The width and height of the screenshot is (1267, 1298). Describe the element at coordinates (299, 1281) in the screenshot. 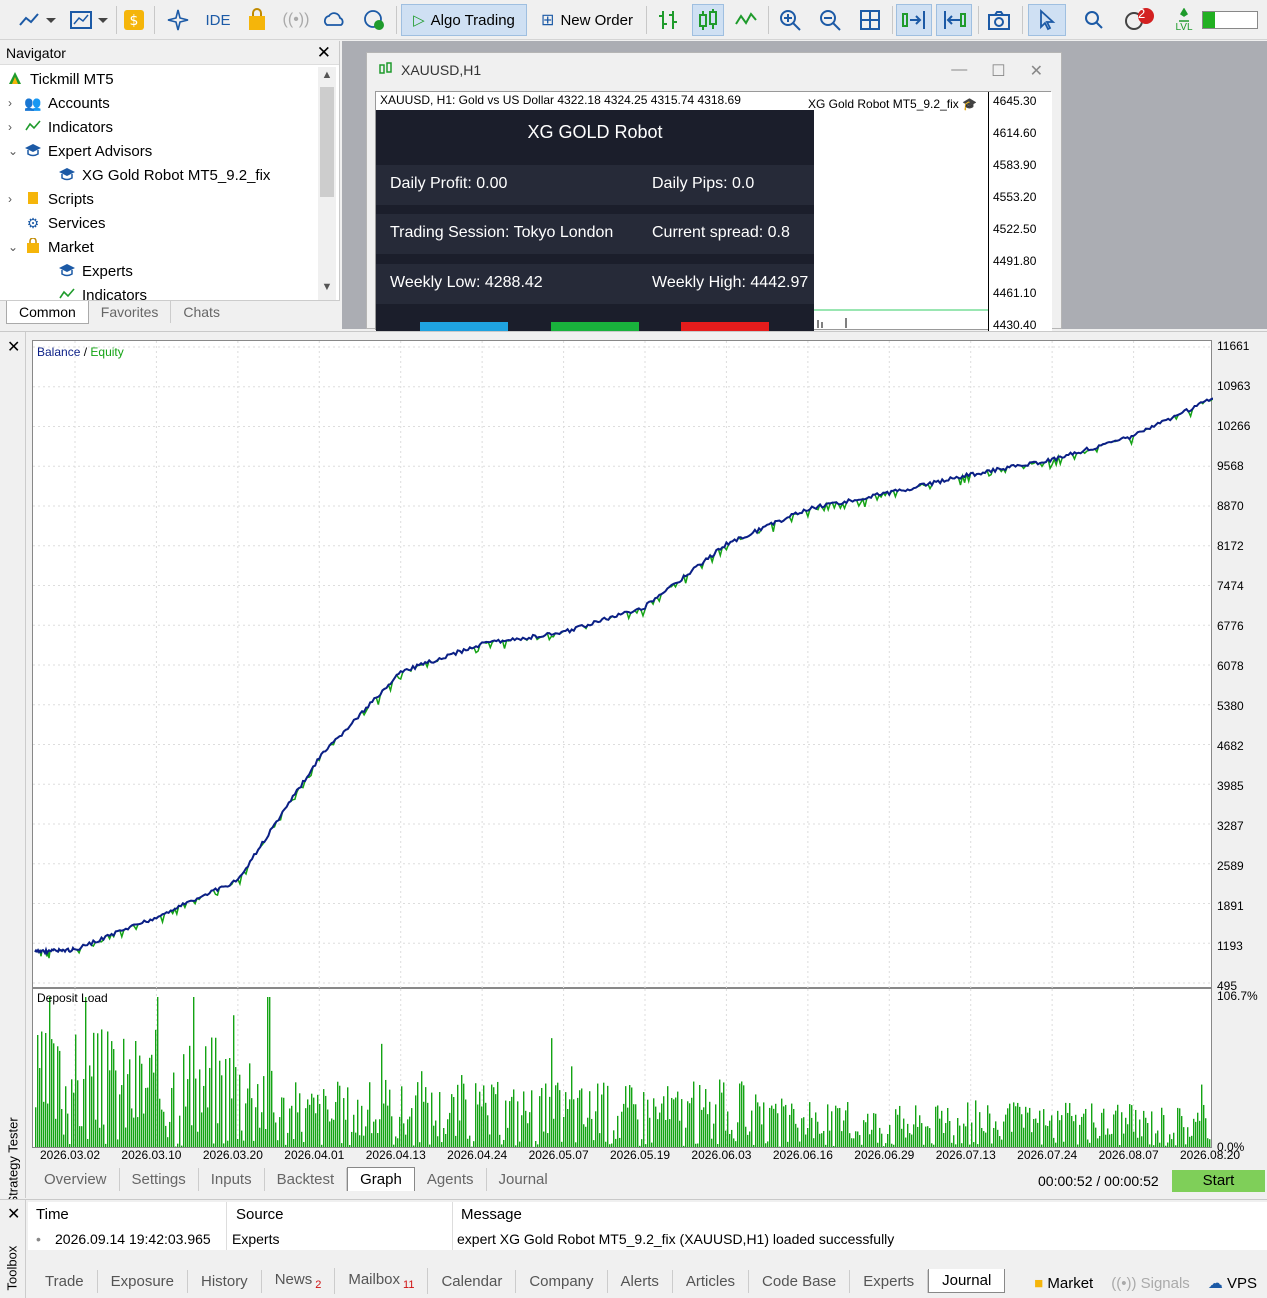

I see `tab-news: News2` at that location.